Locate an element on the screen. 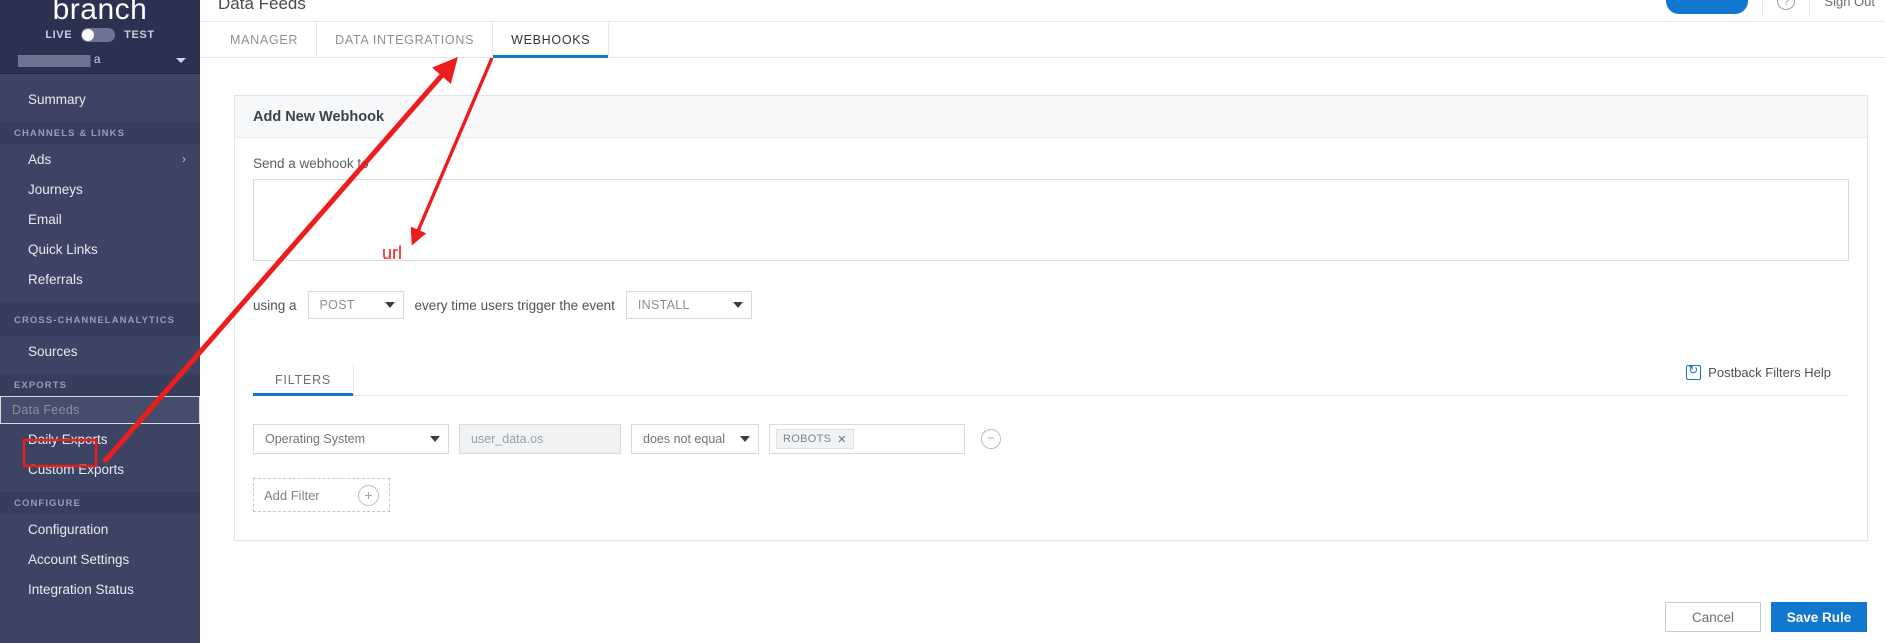  env-toggle-switch is located at coordinates (98, 35).